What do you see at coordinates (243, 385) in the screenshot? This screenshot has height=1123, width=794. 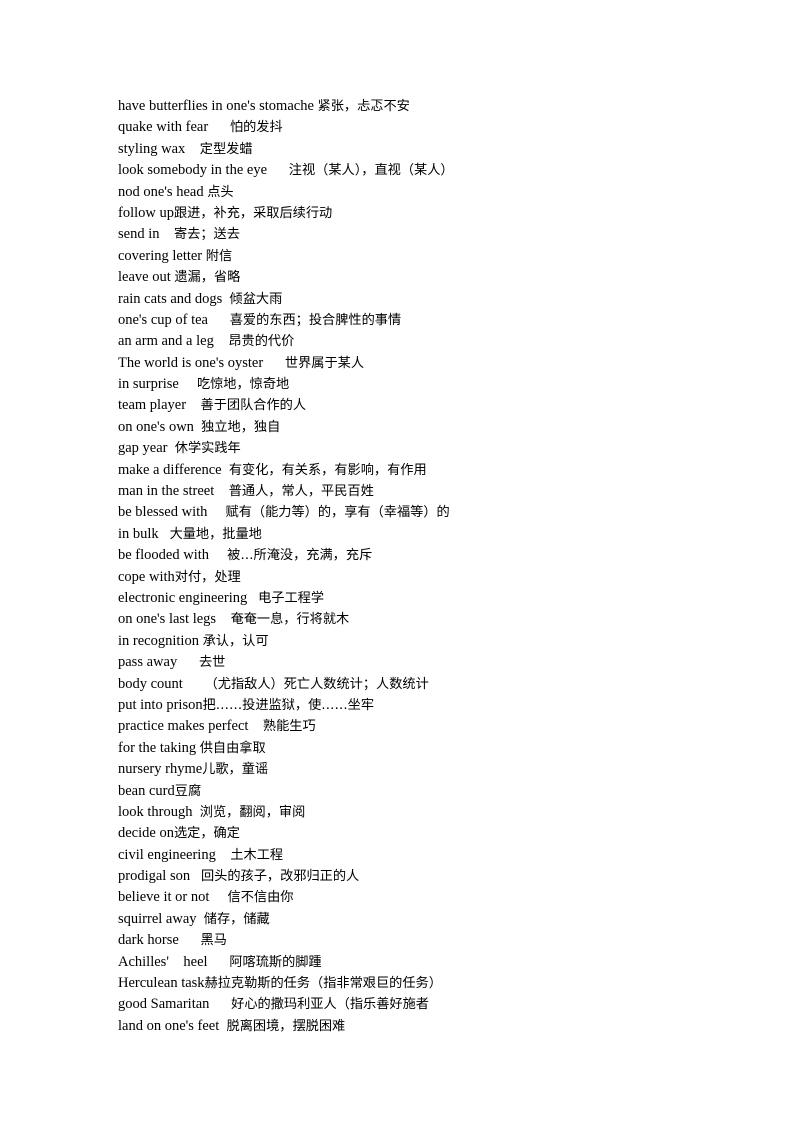 I see `entry-gloss: 吃惊地，惊奇地` at bounding box center [243, 385].